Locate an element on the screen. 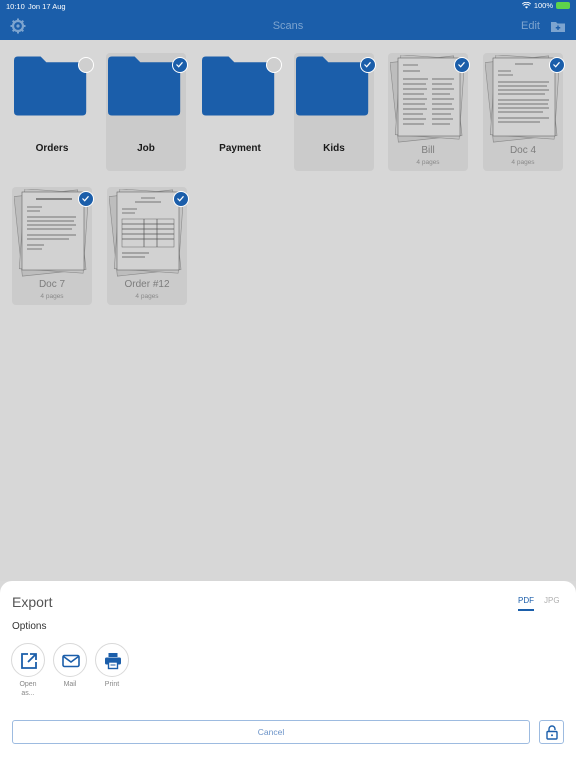 This screenshot has height=768, width=576. item-label: Job is located at coordinates (146, 148).